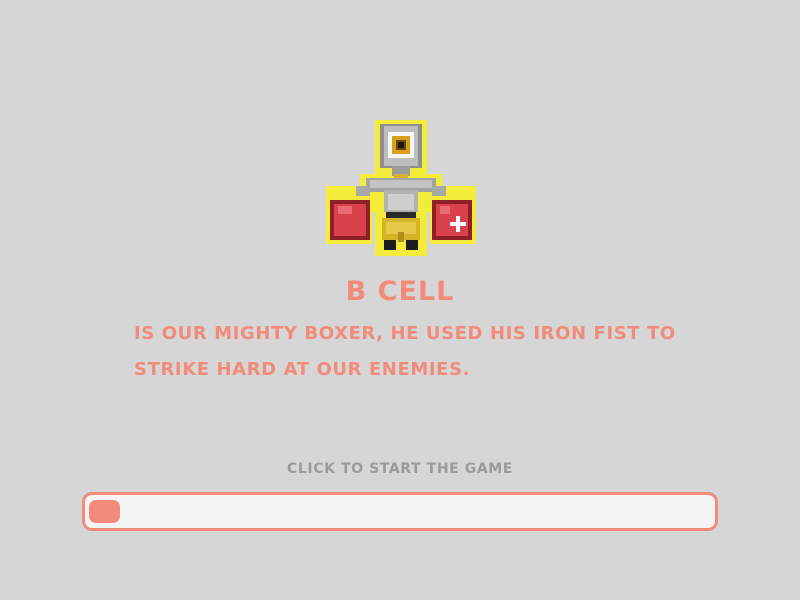 This screenshot has height=600, width=800. Describe the element at coordinates (400, 291) in the screenshot. I see `character-name: B CELL` at that location.